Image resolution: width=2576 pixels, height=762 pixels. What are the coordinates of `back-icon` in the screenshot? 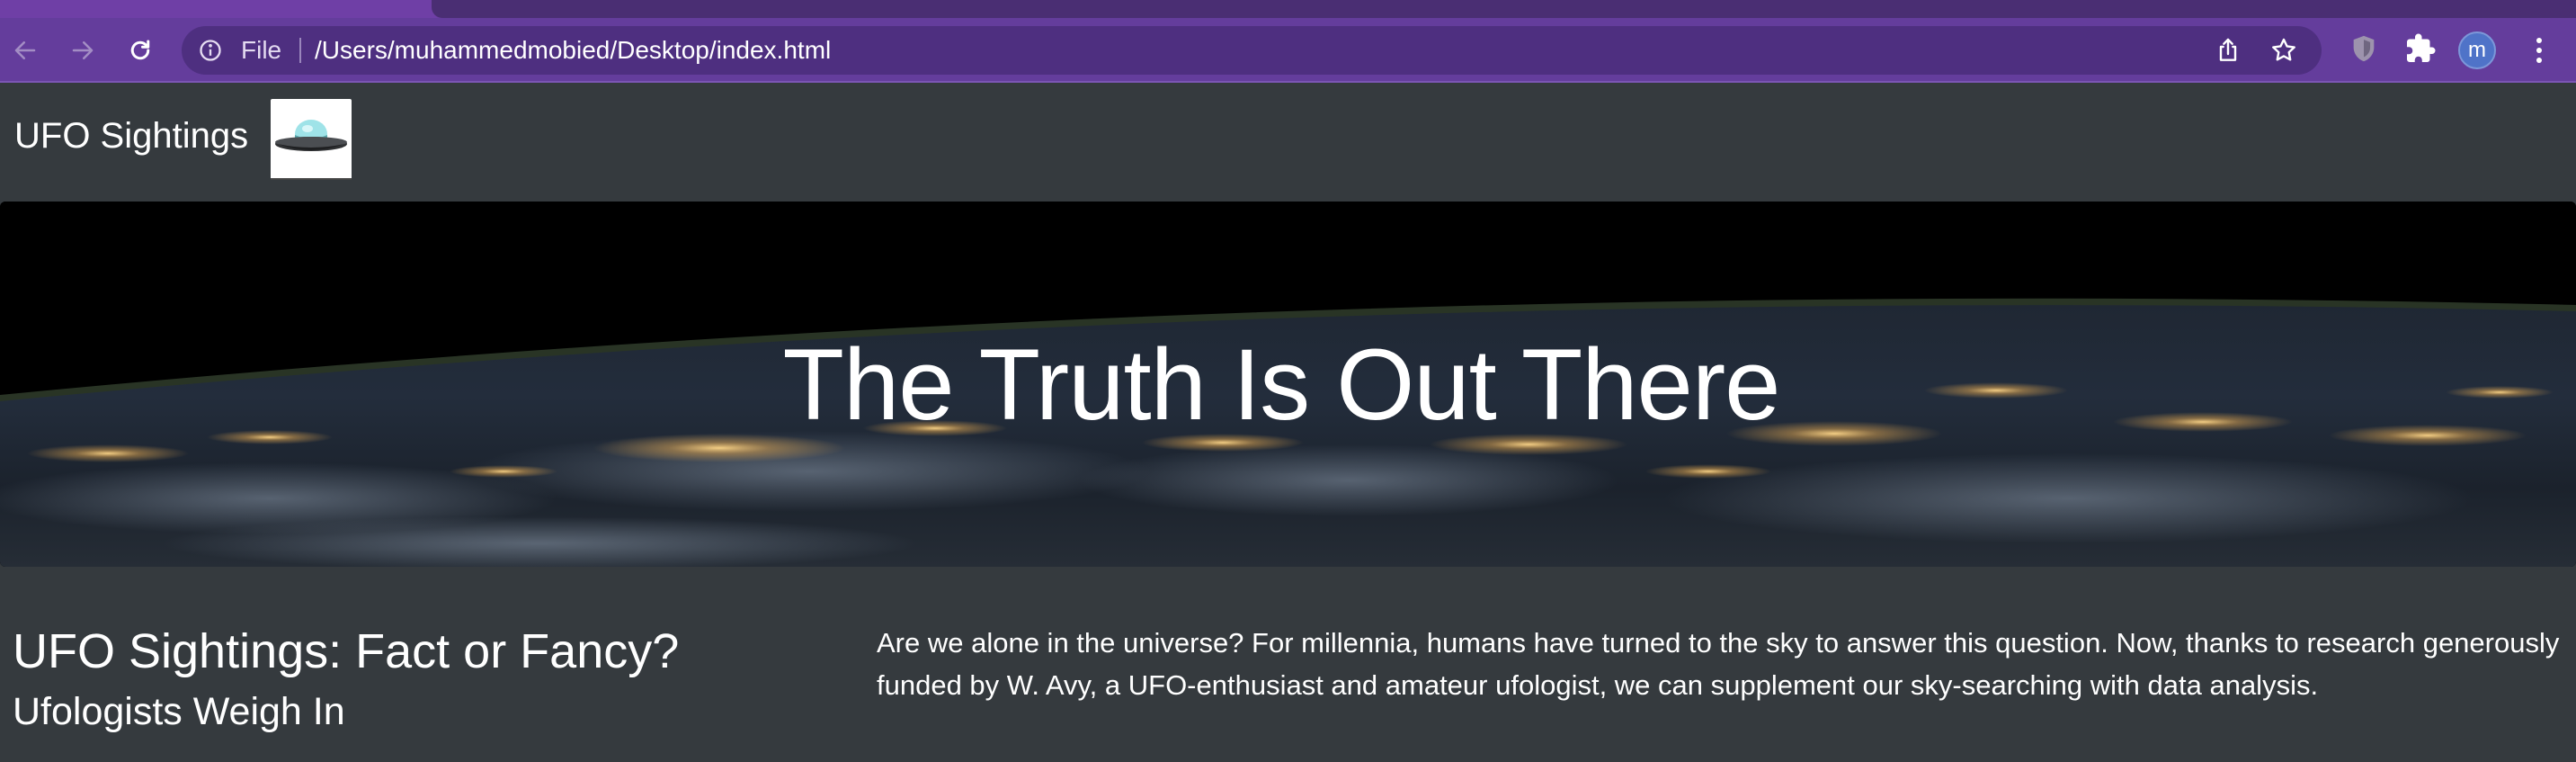 It's located at (25, 50).